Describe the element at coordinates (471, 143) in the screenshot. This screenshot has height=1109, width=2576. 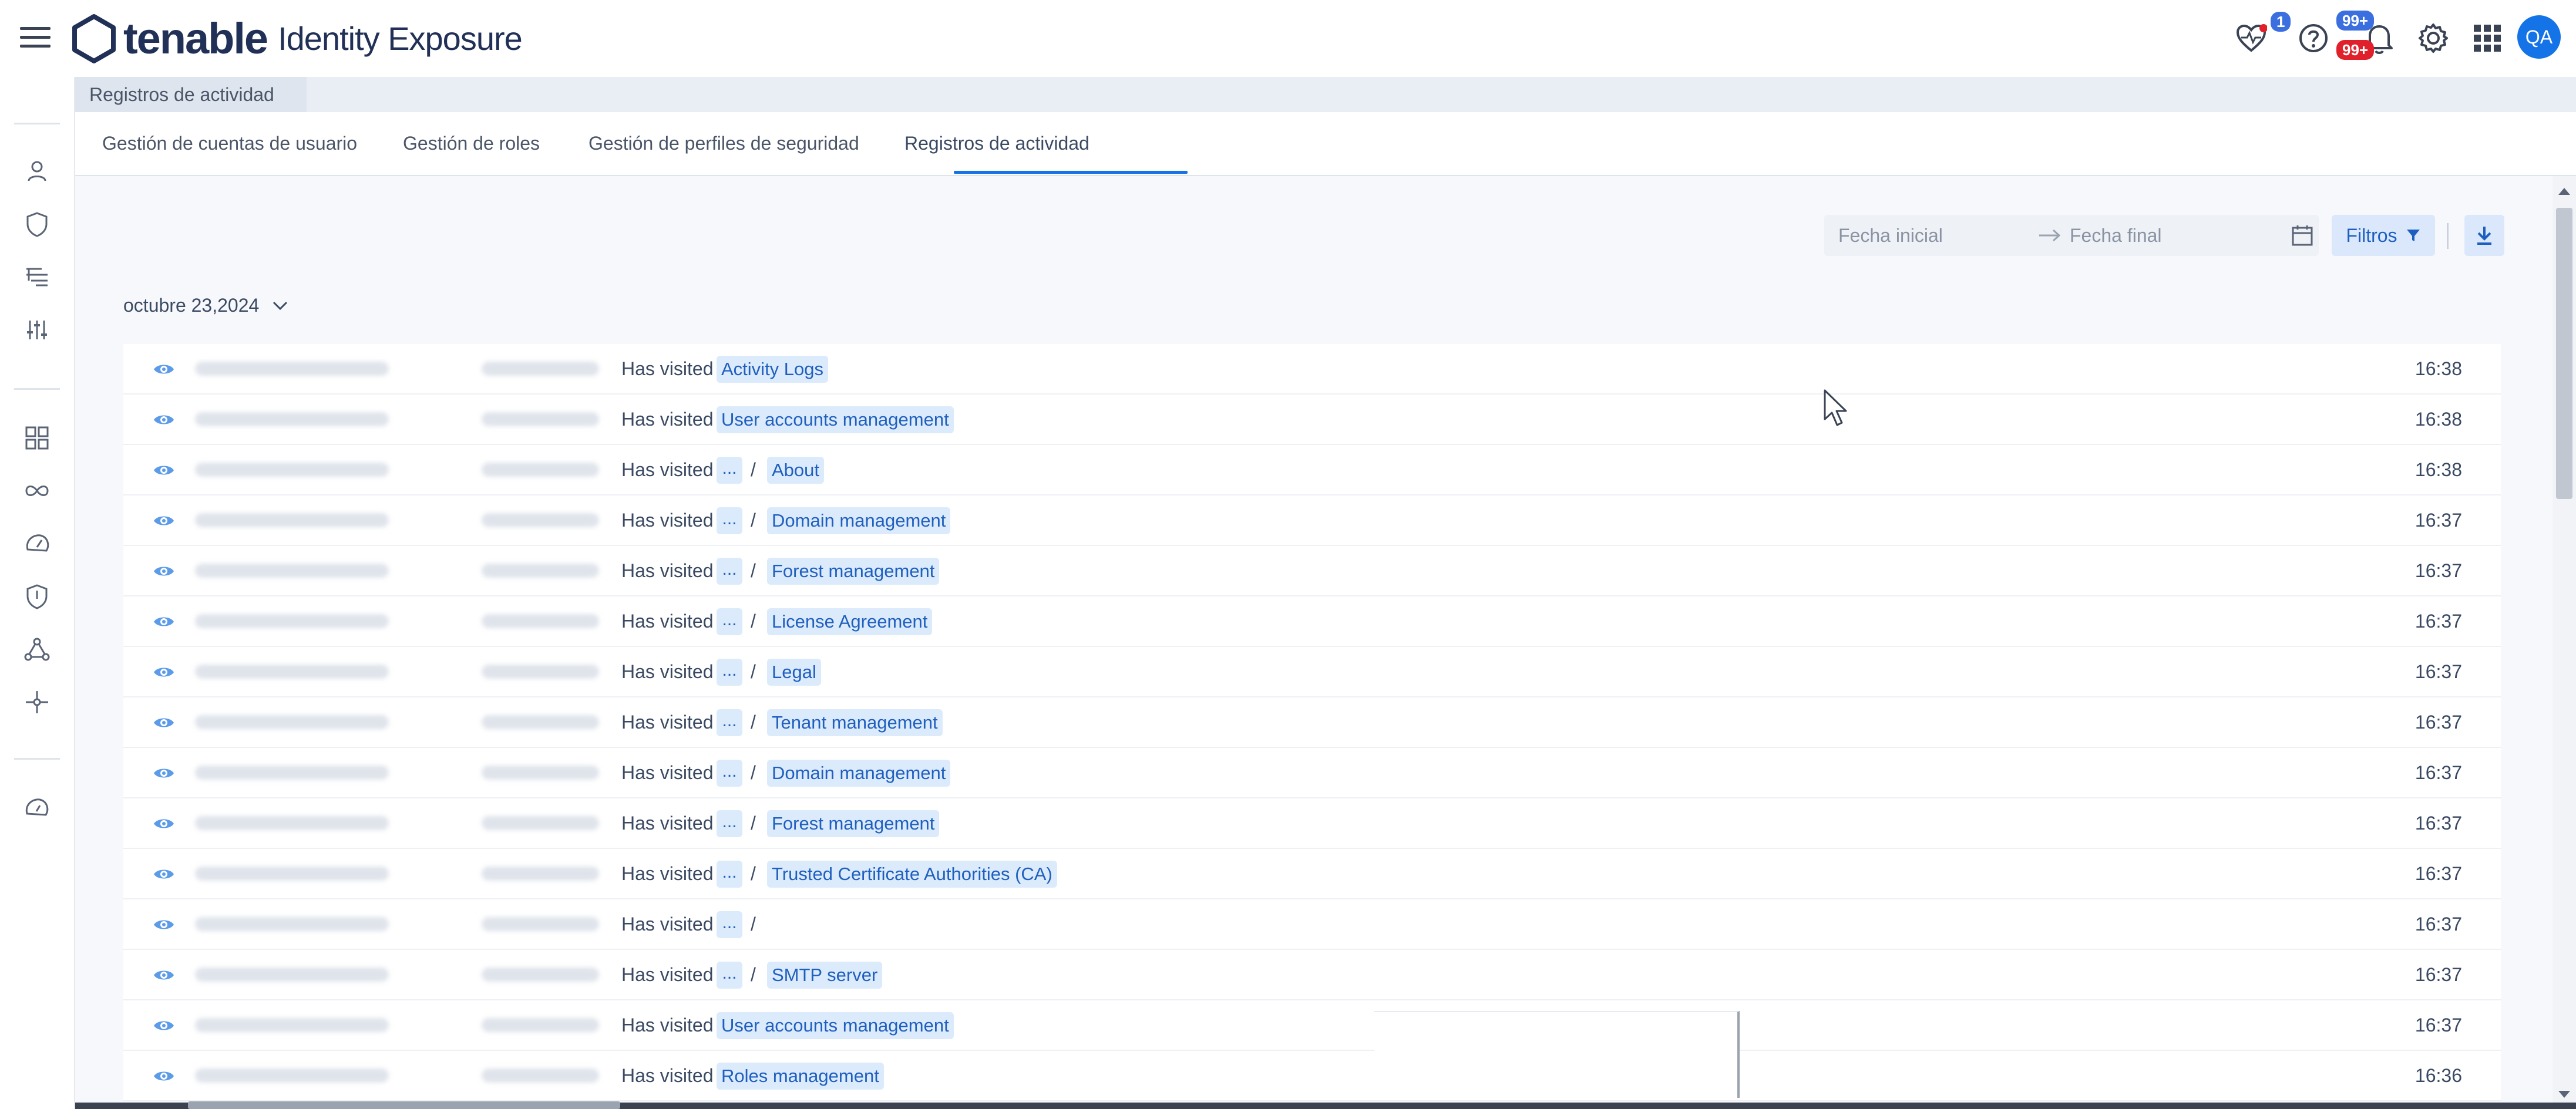
I see `tab-roles: Gestión de roles` at that location.